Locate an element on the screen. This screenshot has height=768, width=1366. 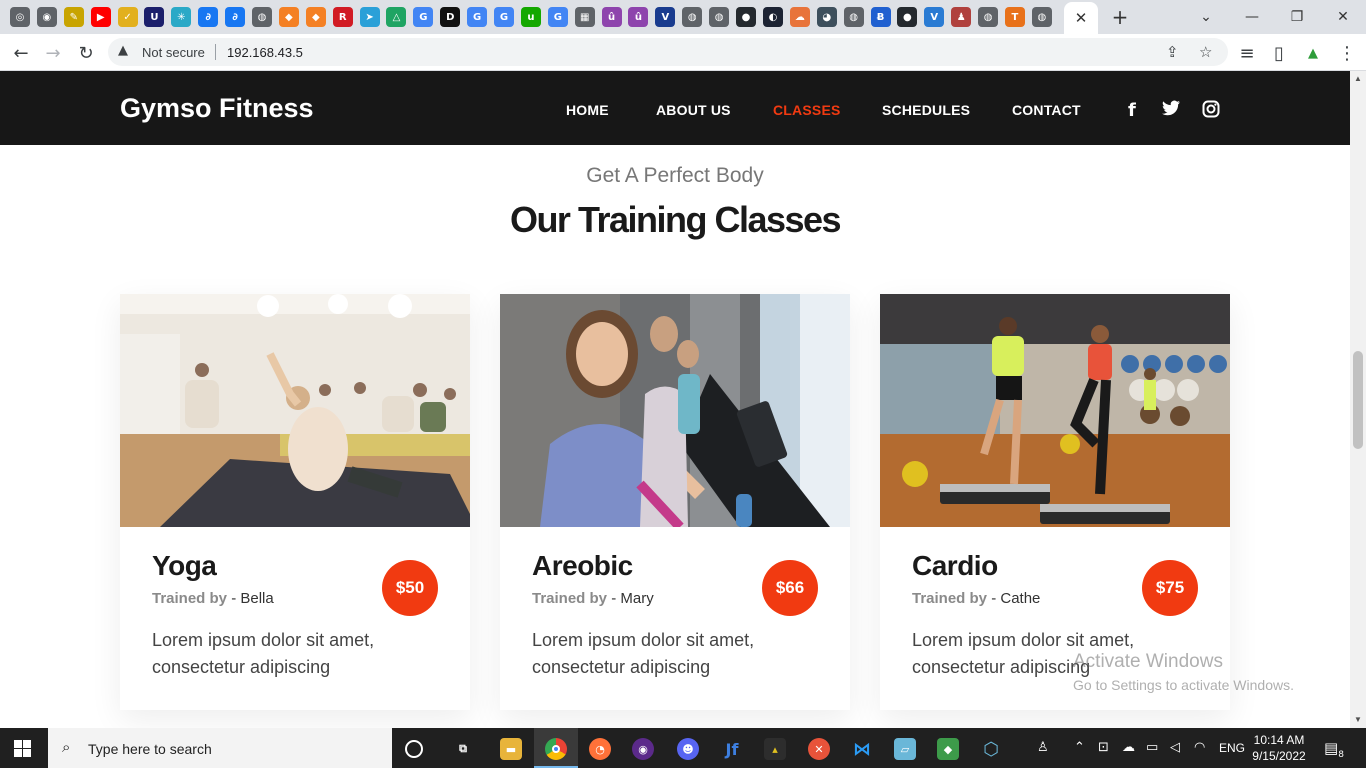
tab-icon-google-4: G is located at coordinates (557, 17).